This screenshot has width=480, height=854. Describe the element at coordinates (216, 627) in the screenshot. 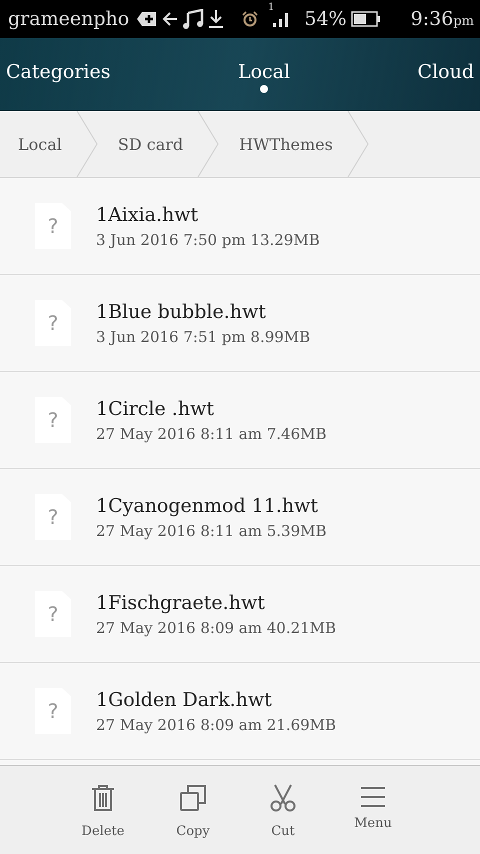

I see `file-details: 27 May 2016 8:09 am 40.21MB` at that location.